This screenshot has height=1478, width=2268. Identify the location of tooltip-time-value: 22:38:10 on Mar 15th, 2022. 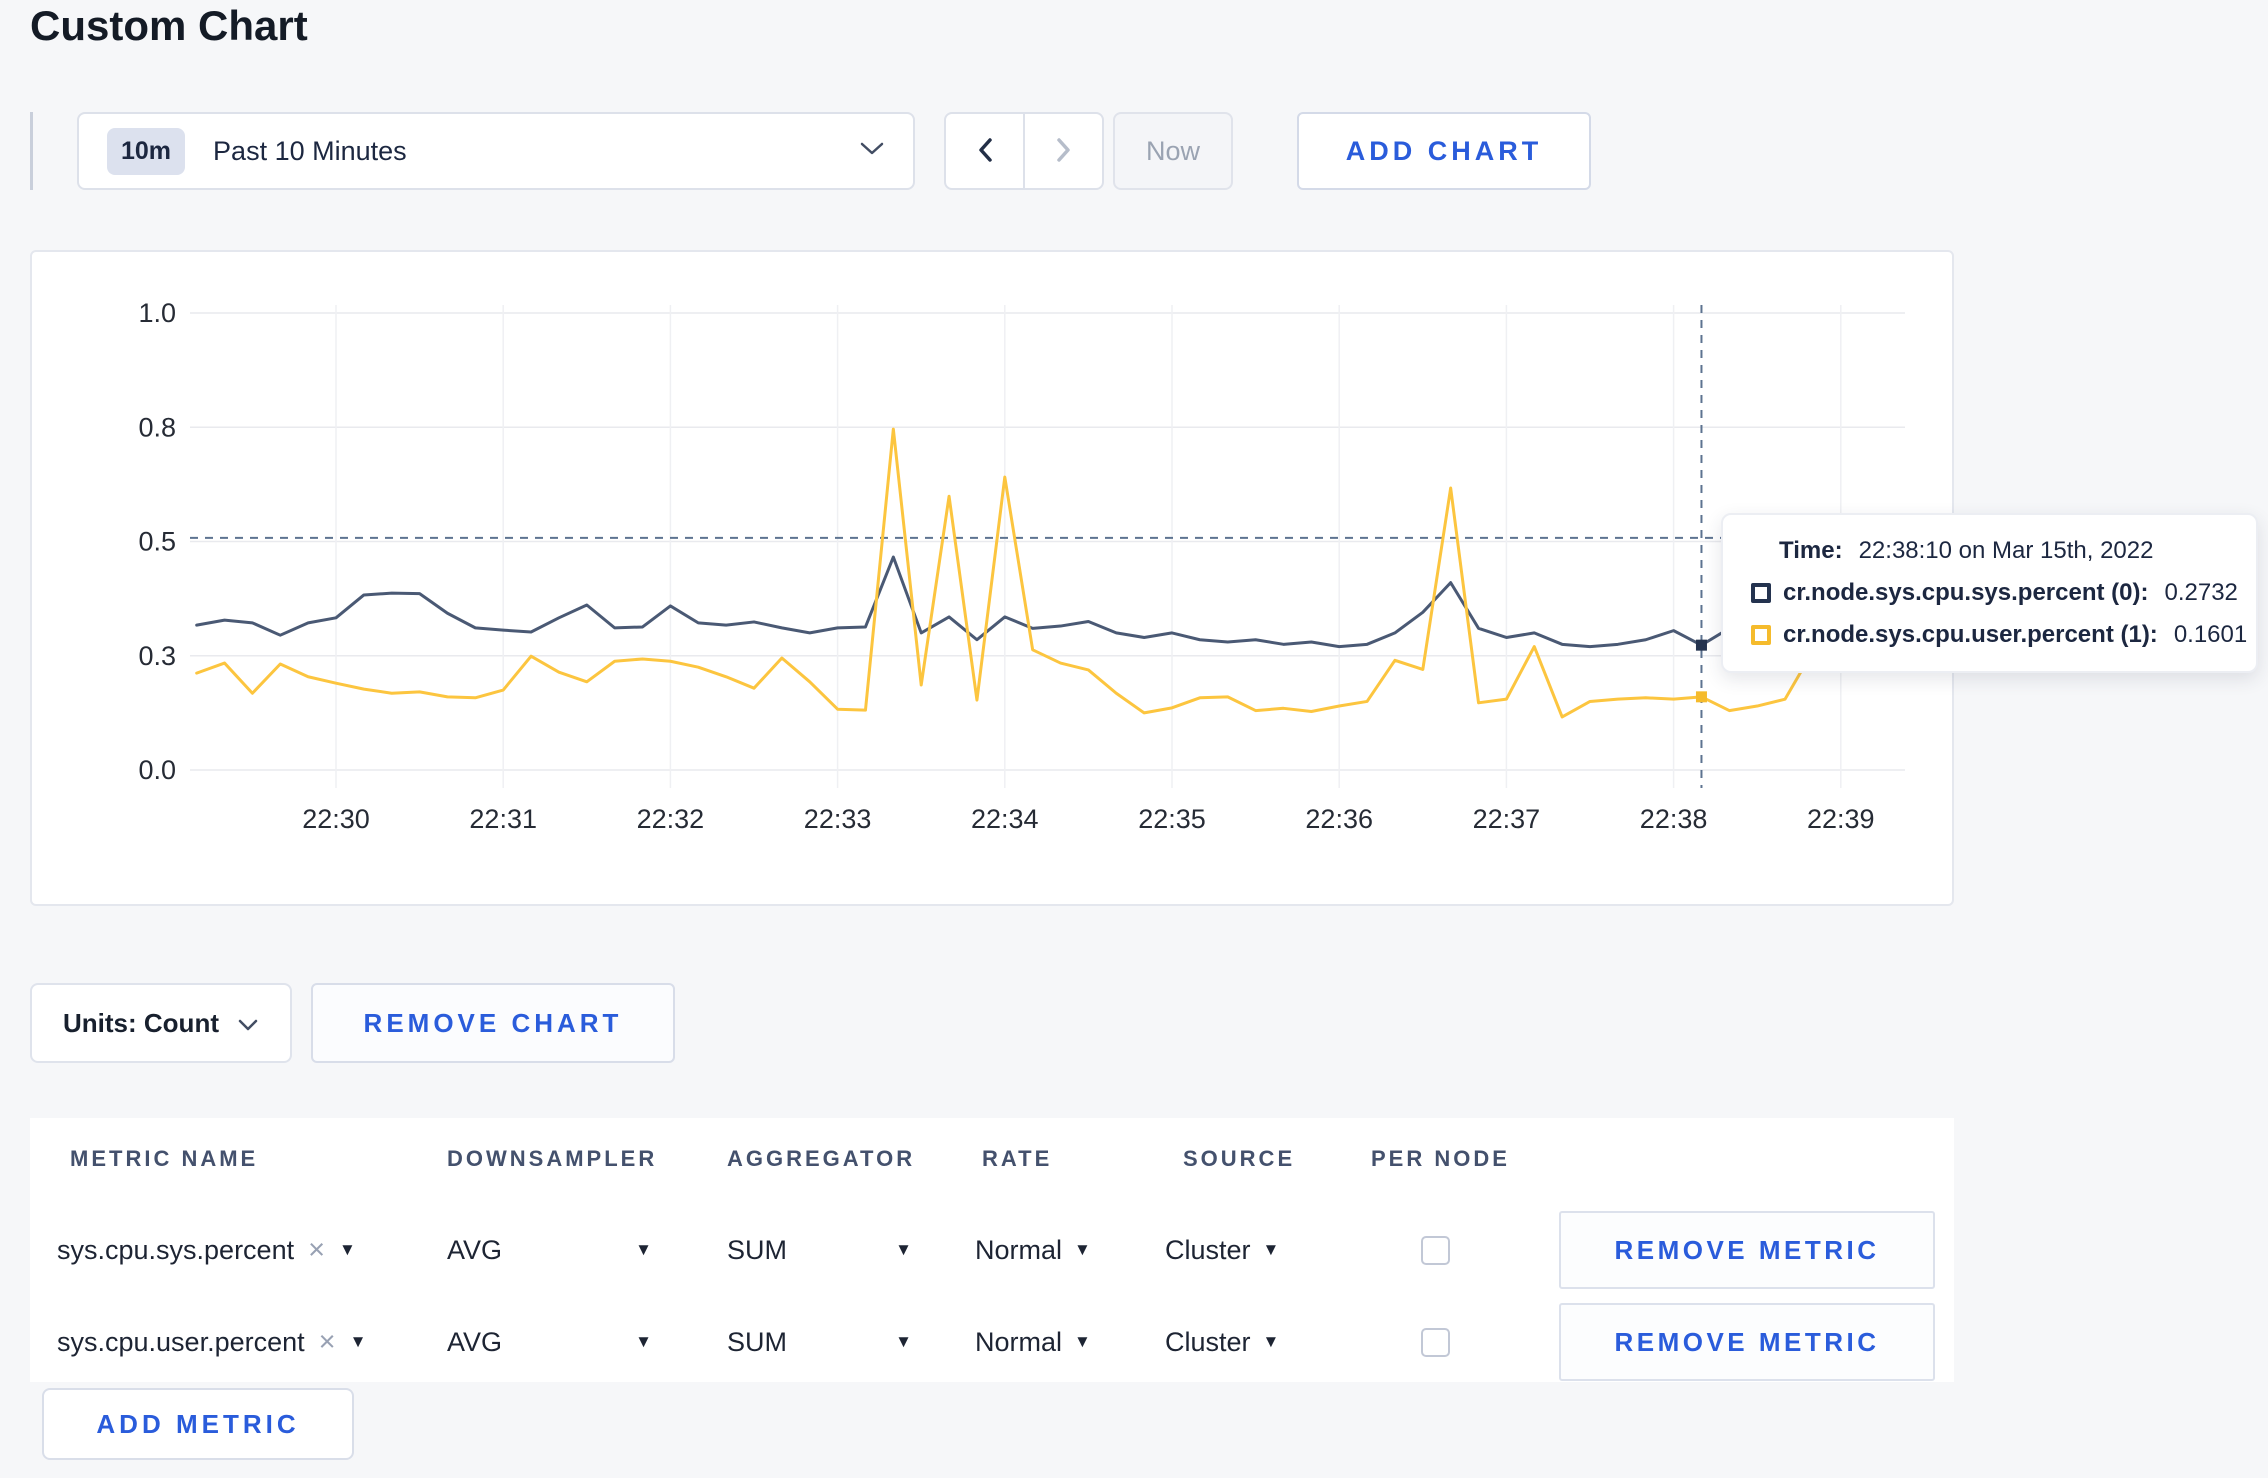
(2006, 550).